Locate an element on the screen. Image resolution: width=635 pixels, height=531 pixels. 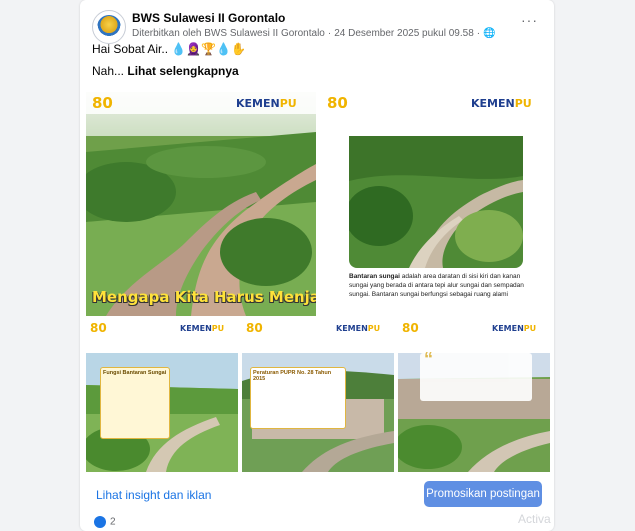
tile3-title: Fungsi Bantaran Sungai is located at coordinates (135, 373).